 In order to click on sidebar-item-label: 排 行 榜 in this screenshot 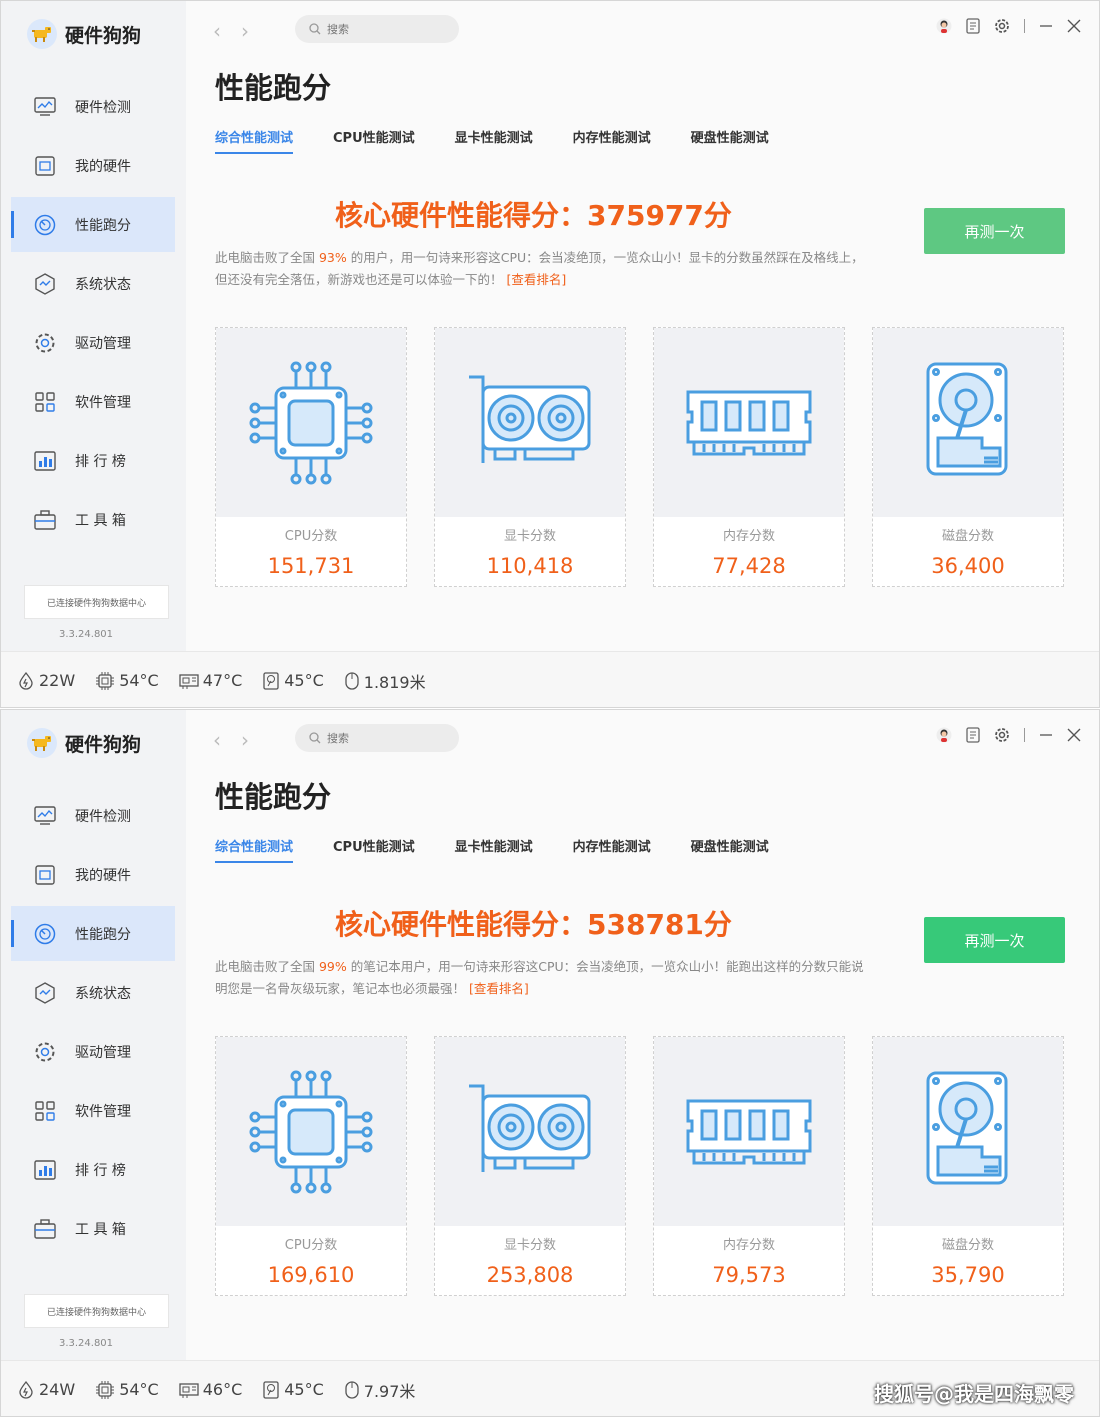, I will do `click(100, 461)`.